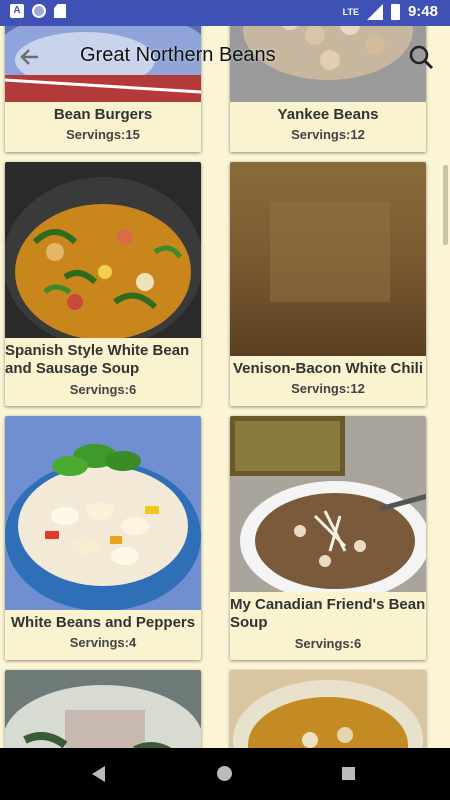  Describe the element at coordinates (225, 13) in the screenshot. I see `status-bar: A LTE 9:48` at that location.